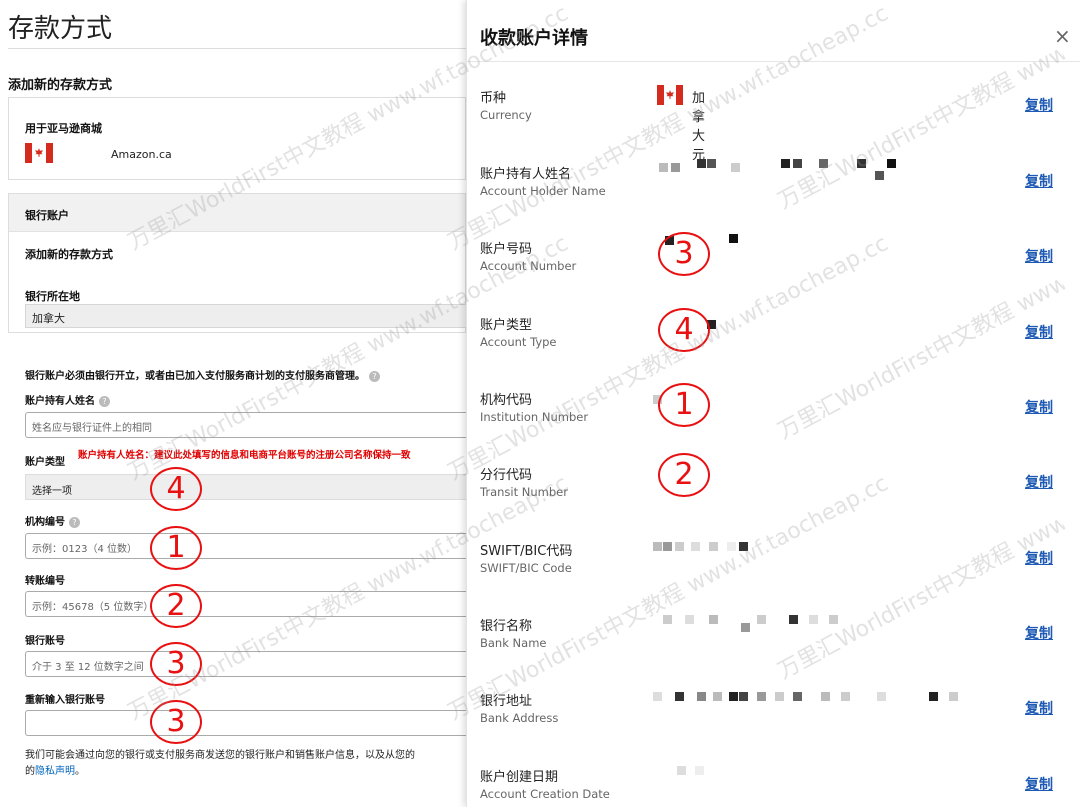 Image resolution: width=1080 pixels, height=807 pixels. I want to click on add-new-method-label: 添加新的存款方式, so click(69, 254).